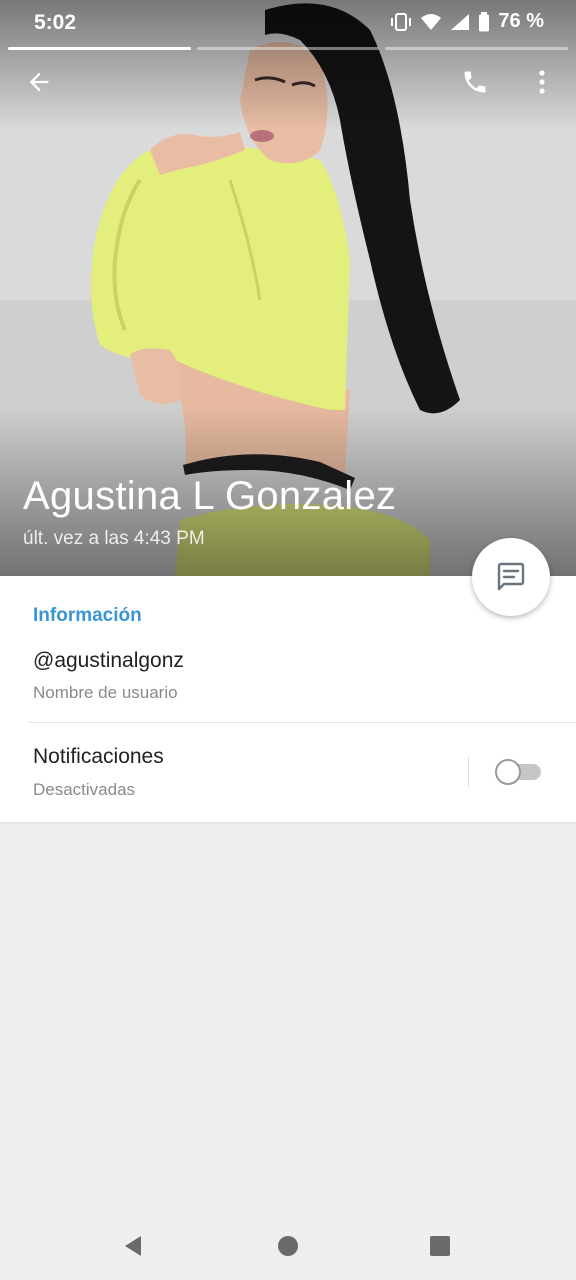 This screenshot has height=1280, width=576. What do you see at coordinates (431, 22) in the screenshot?
I see `wifi-icon` at bounding box center [431, 22].